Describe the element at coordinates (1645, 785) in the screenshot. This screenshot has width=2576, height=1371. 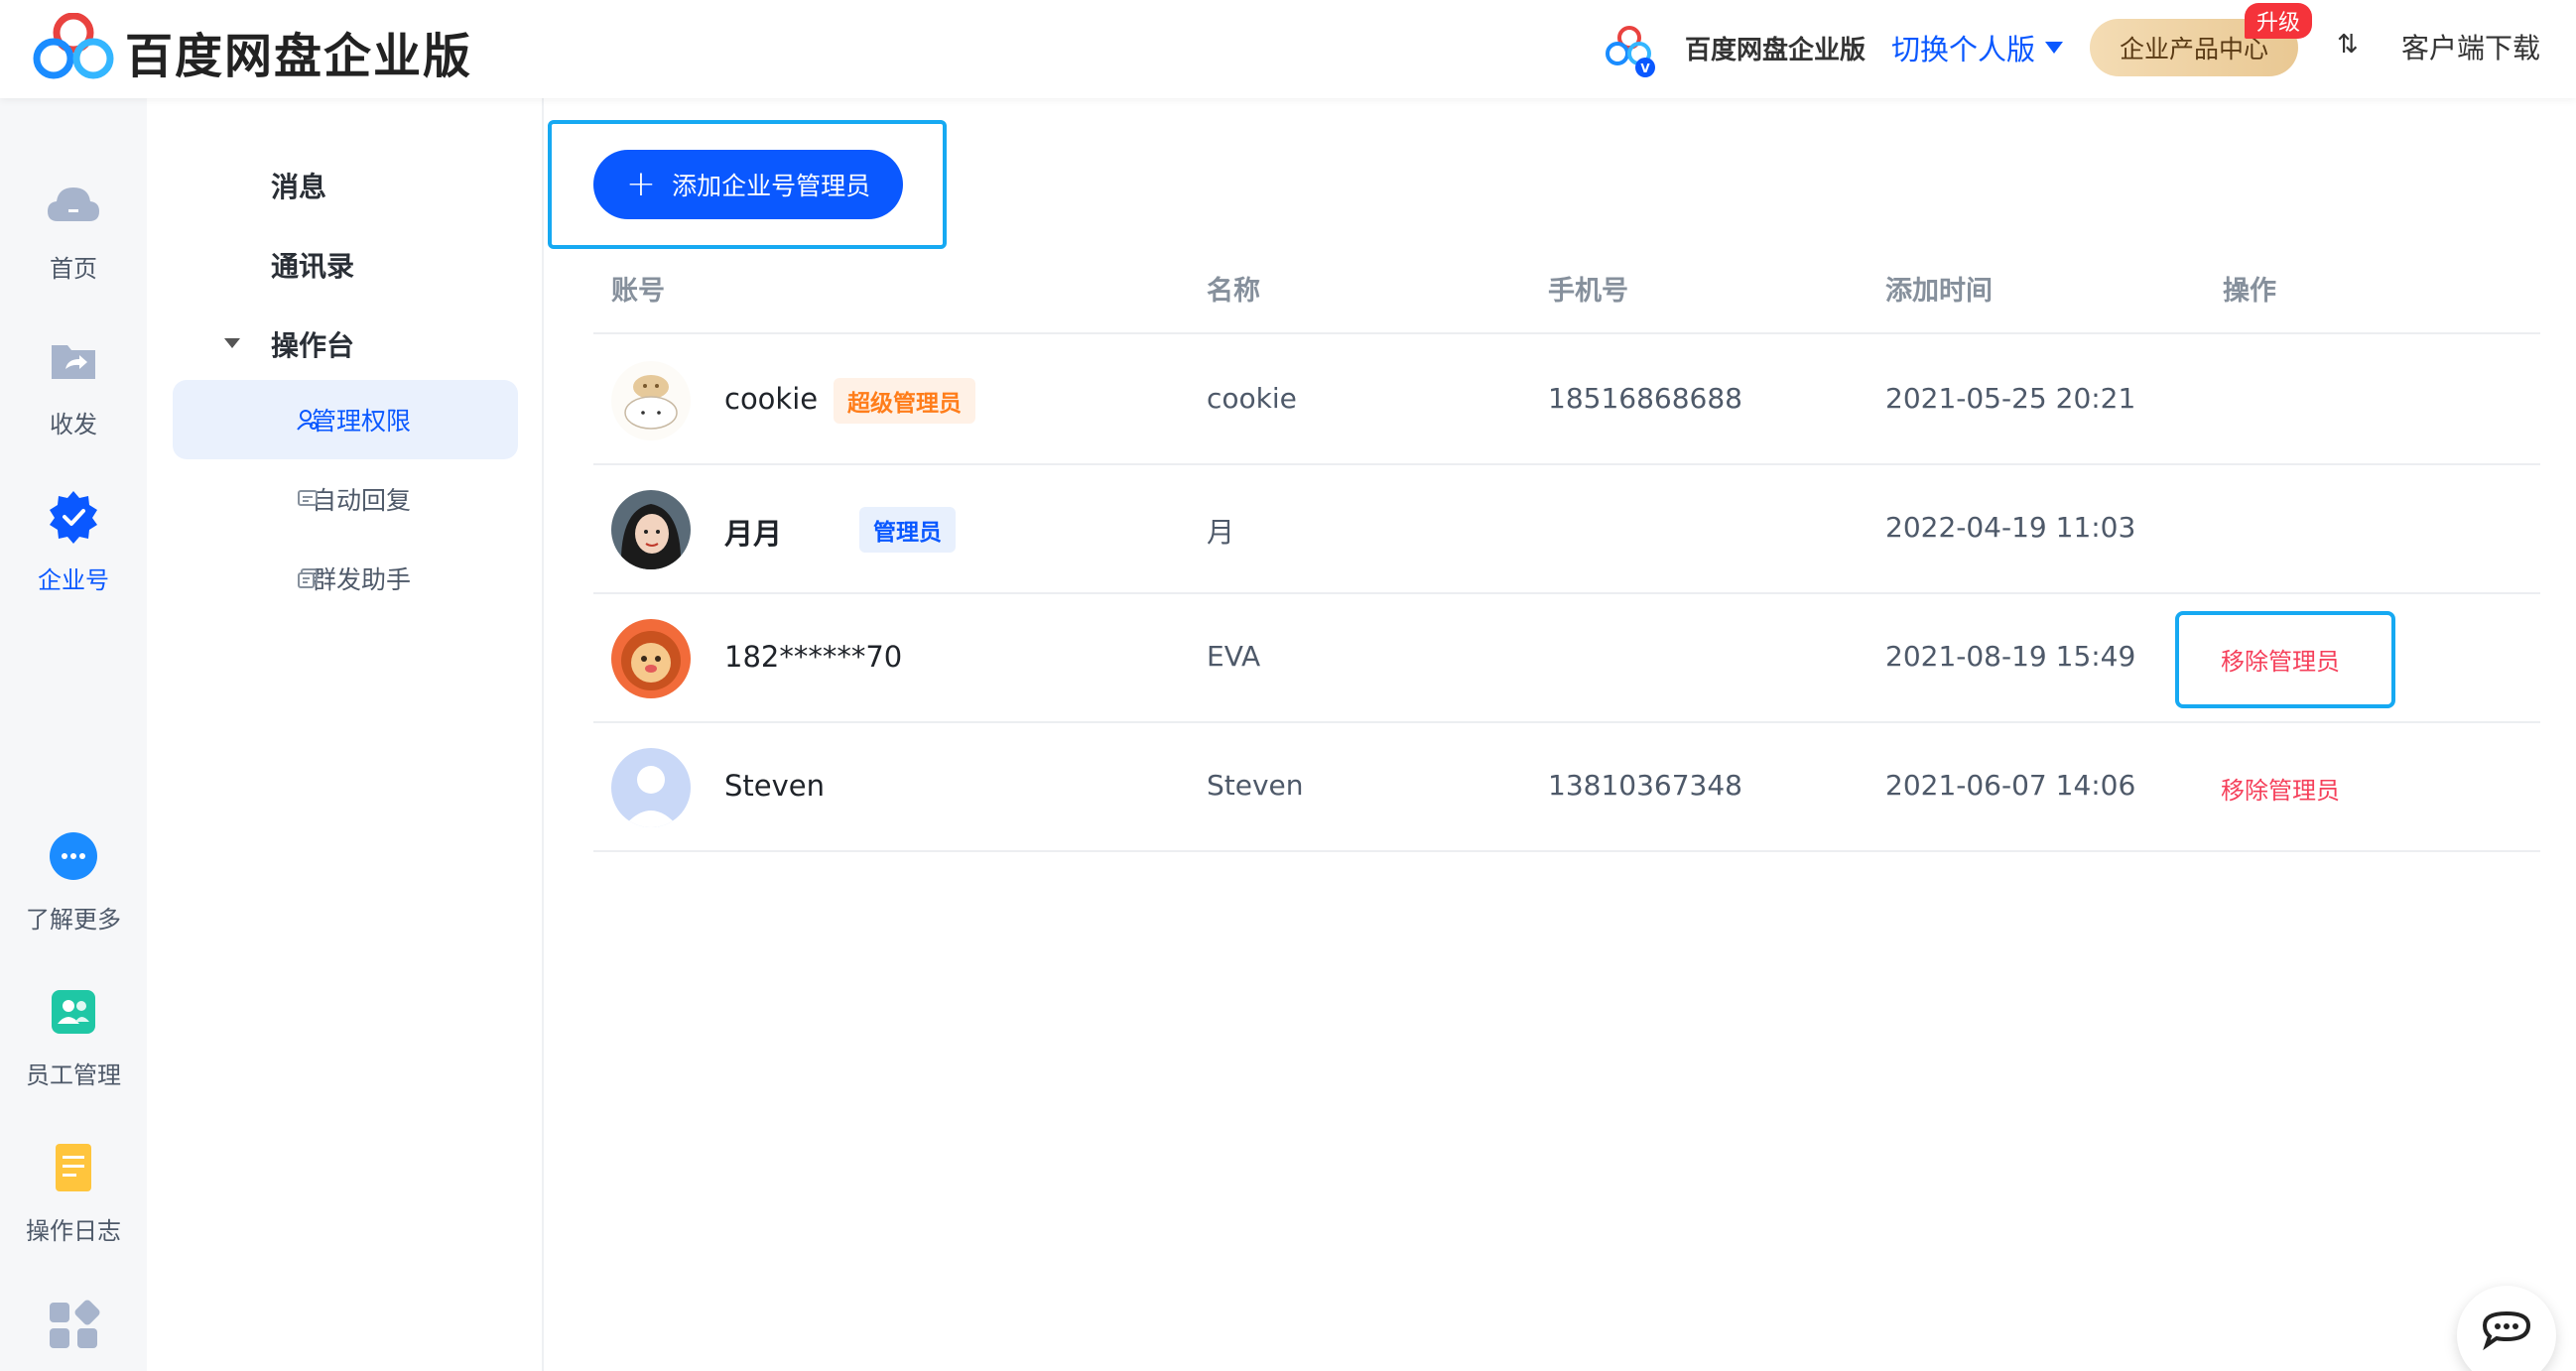
I see `phone-number: 13810367348` at that location.